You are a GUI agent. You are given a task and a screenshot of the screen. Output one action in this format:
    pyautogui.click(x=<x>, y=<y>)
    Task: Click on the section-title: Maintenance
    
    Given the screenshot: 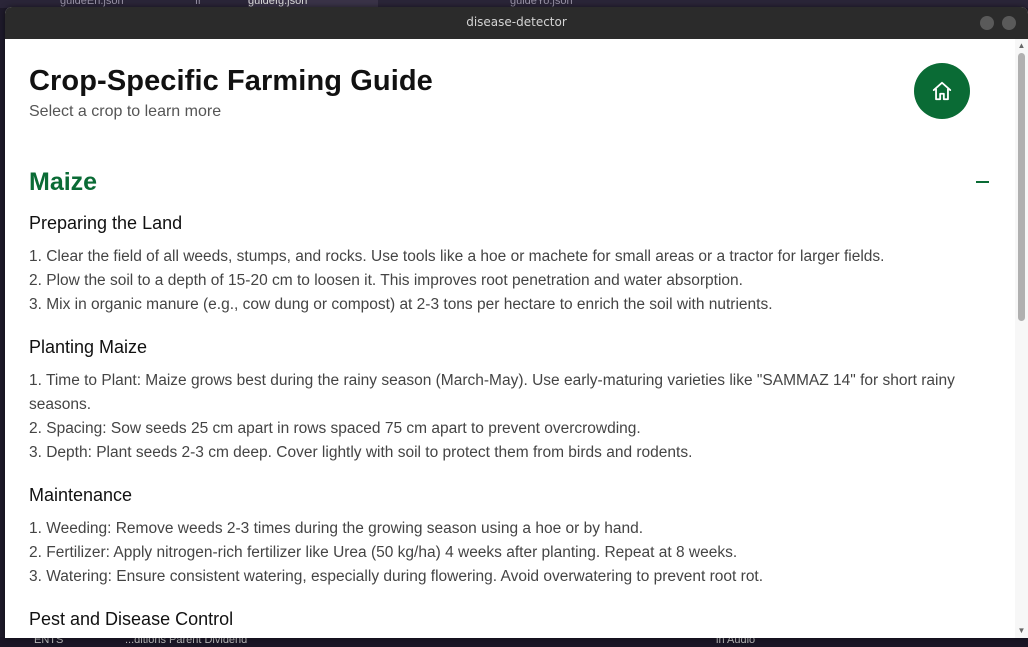 What is the action you would take?
    pyautogui.click(x=81, y=495)
    